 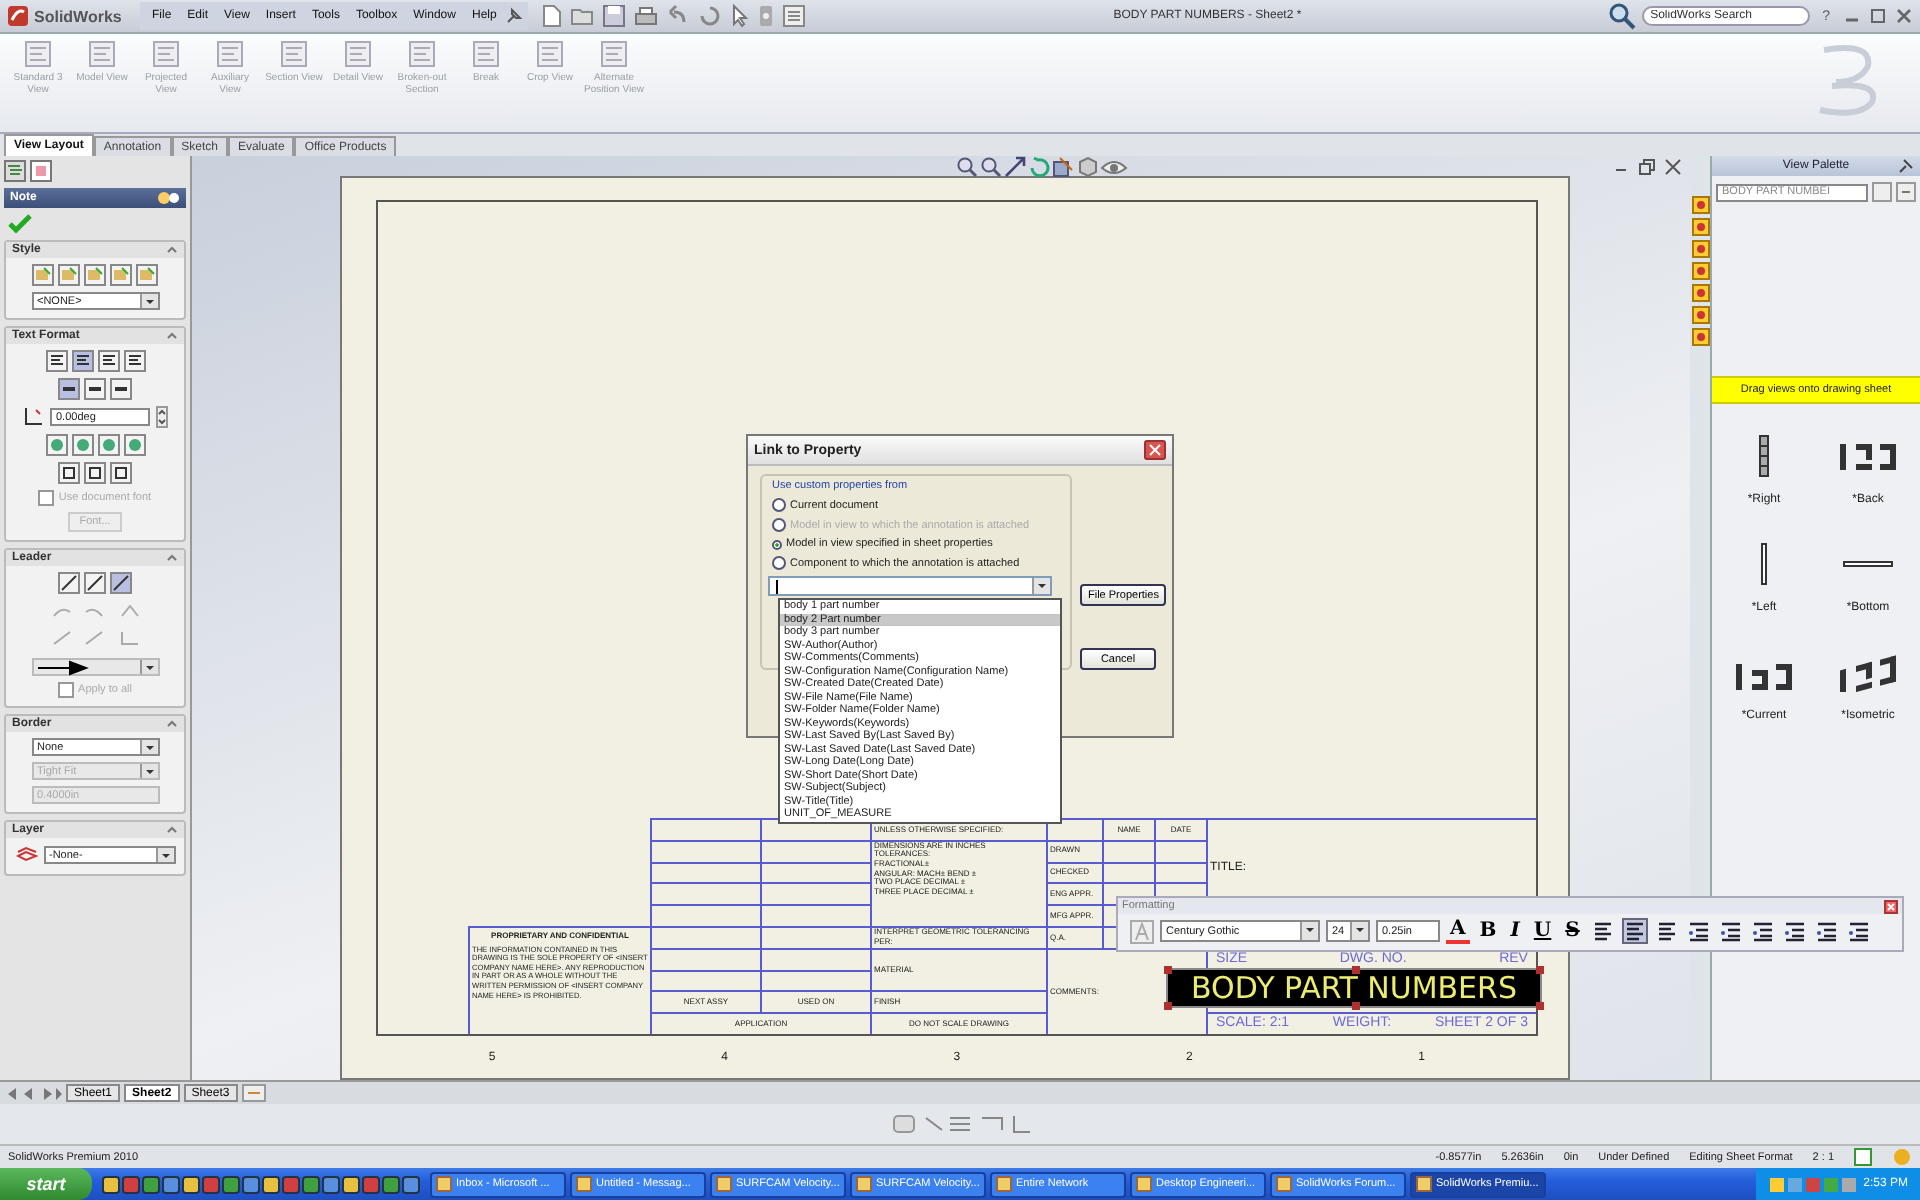 I want to click on refresh-icon, so click(x=1882, y=192).